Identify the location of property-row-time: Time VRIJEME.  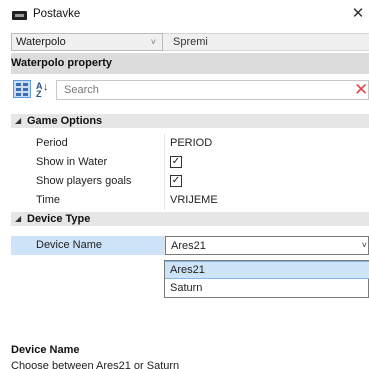
(190, 200).